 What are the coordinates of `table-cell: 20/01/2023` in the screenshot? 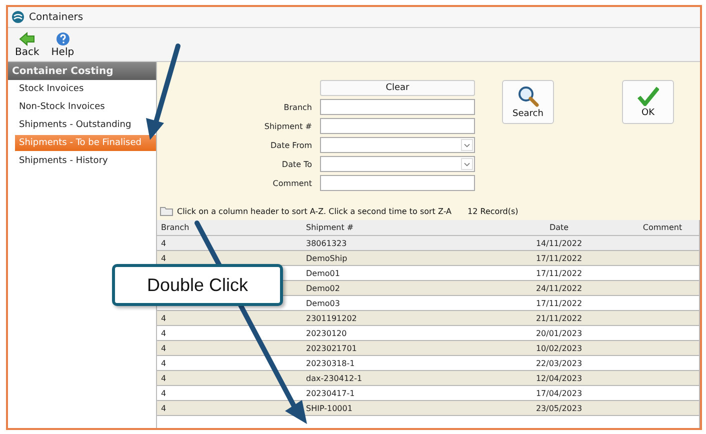 It's located at (559, 333).